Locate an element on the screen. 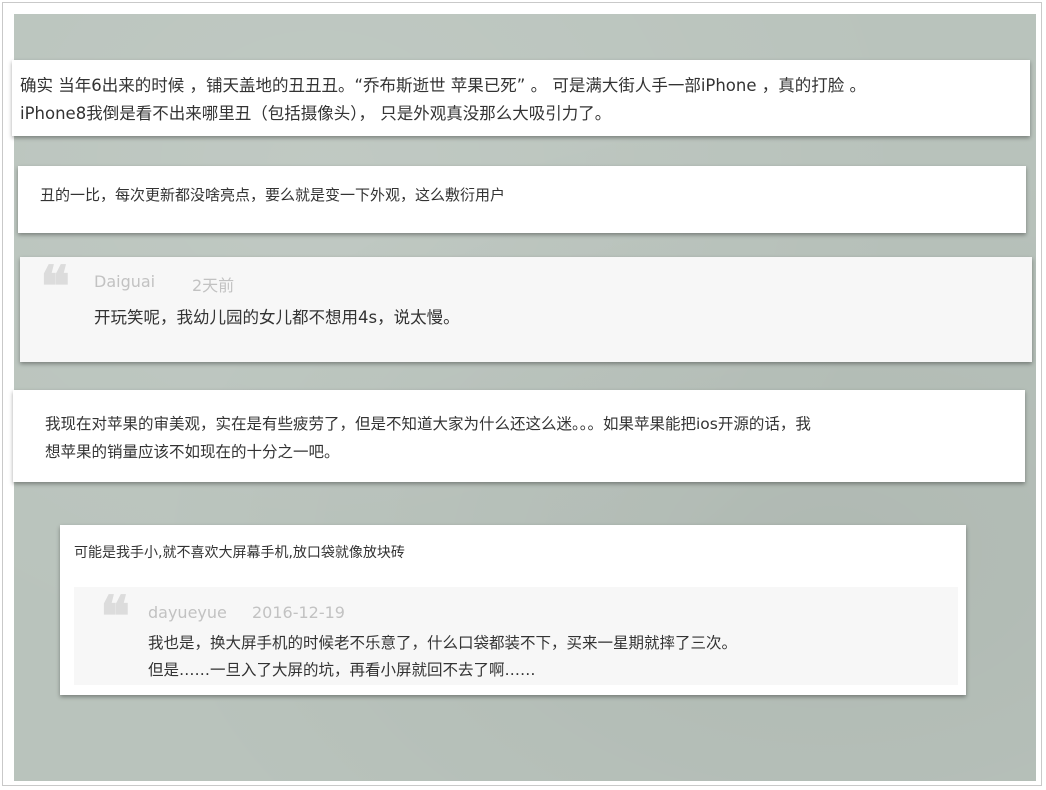  reply-timestamp: 2016-12-19 is located at coordinates (298, 612).